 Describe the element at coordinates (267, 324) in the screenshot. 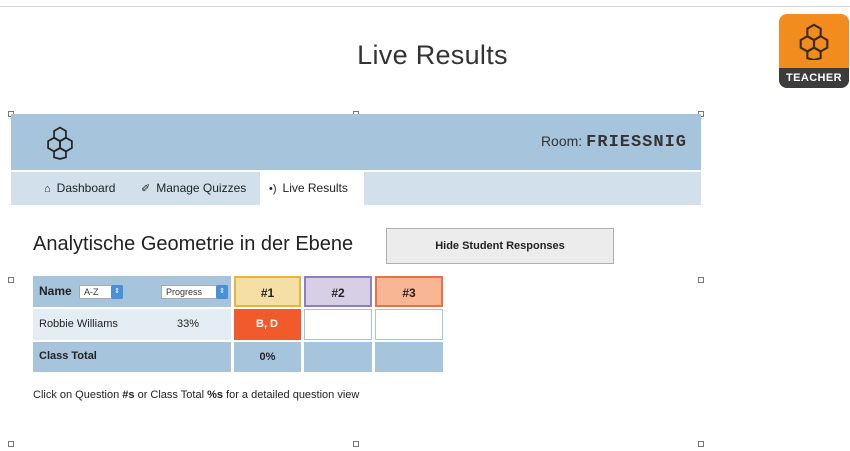

I see `answer-cell: B, D` at that location.